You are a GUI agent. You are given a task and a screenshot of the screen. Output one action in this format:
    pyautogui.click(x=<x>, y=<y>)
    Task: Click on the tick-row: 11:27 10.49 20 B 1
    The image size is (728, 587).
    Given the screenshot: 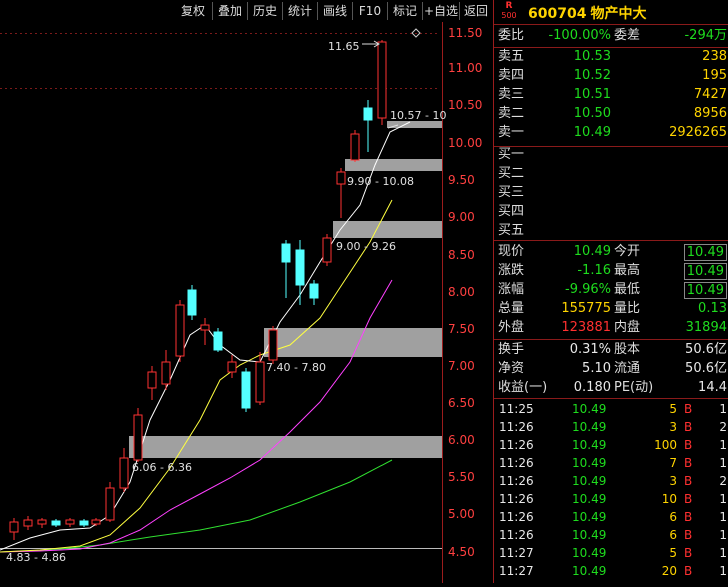 What is the action you would take?
    pyautogui.click(x=611, y=571)
    